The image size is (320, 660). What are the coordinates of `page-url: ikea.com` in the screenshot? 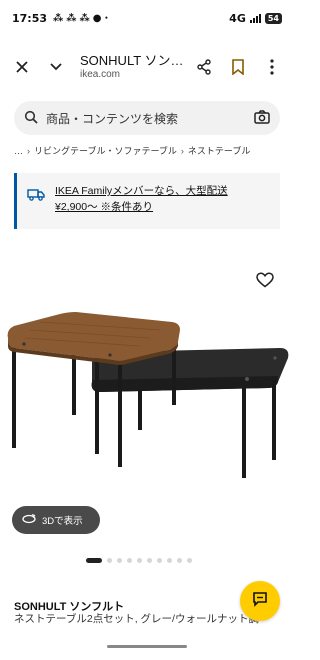 It's located at (100, 74).